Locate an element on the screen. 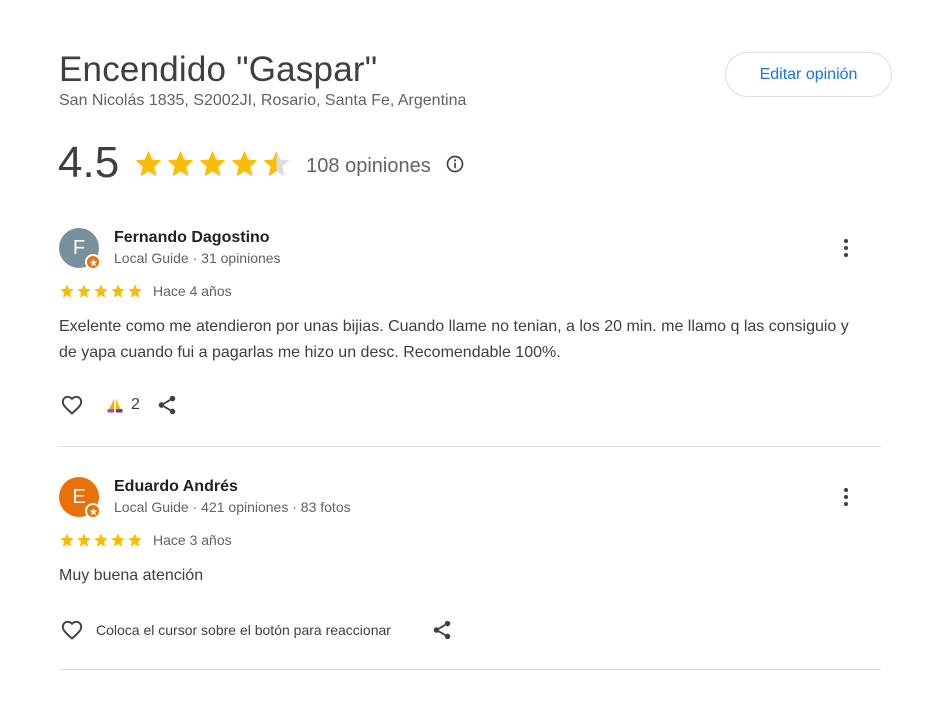  avatar-letter: F is located at coordinates (79, 247).